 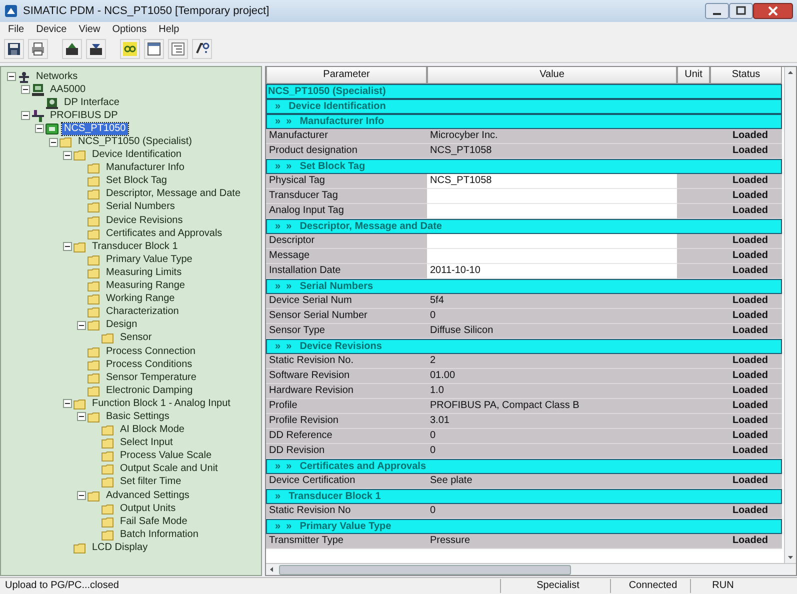 I want to click on section-header-bar: » » Primary Value Type, so click(x=524, y=526).